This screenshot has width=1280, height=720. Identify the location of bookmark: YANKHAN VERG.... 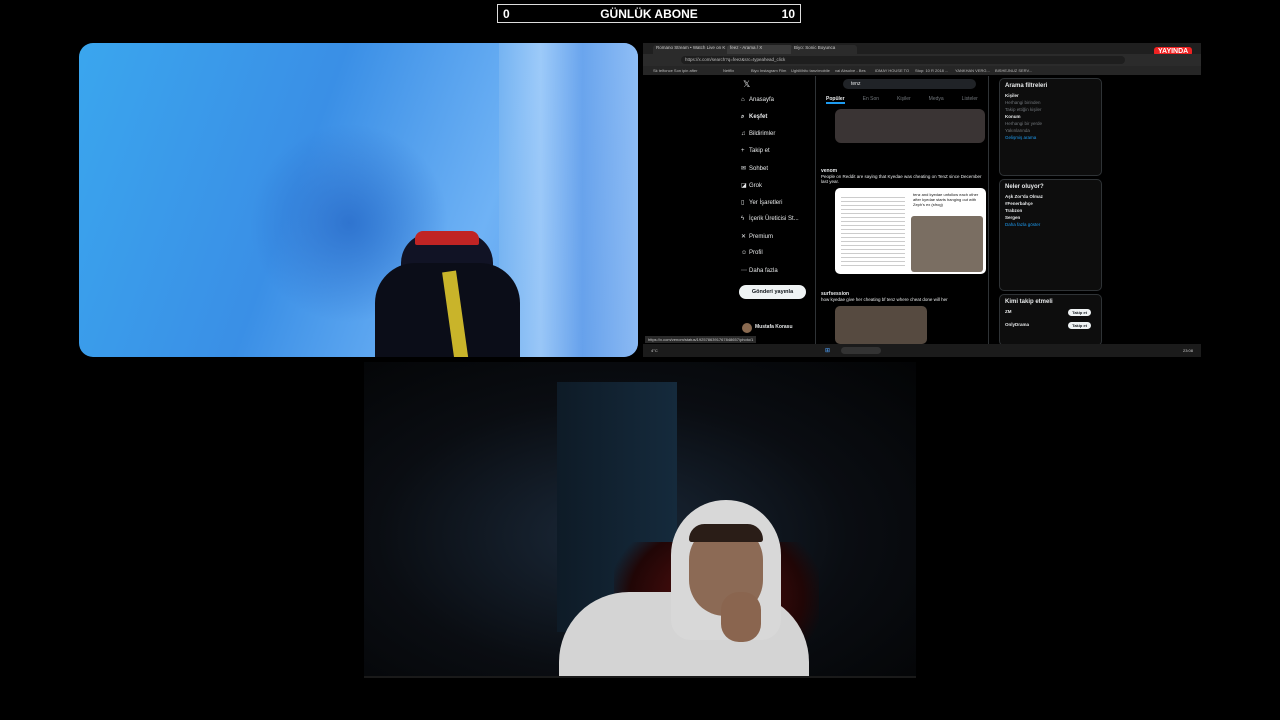
(972, 70).